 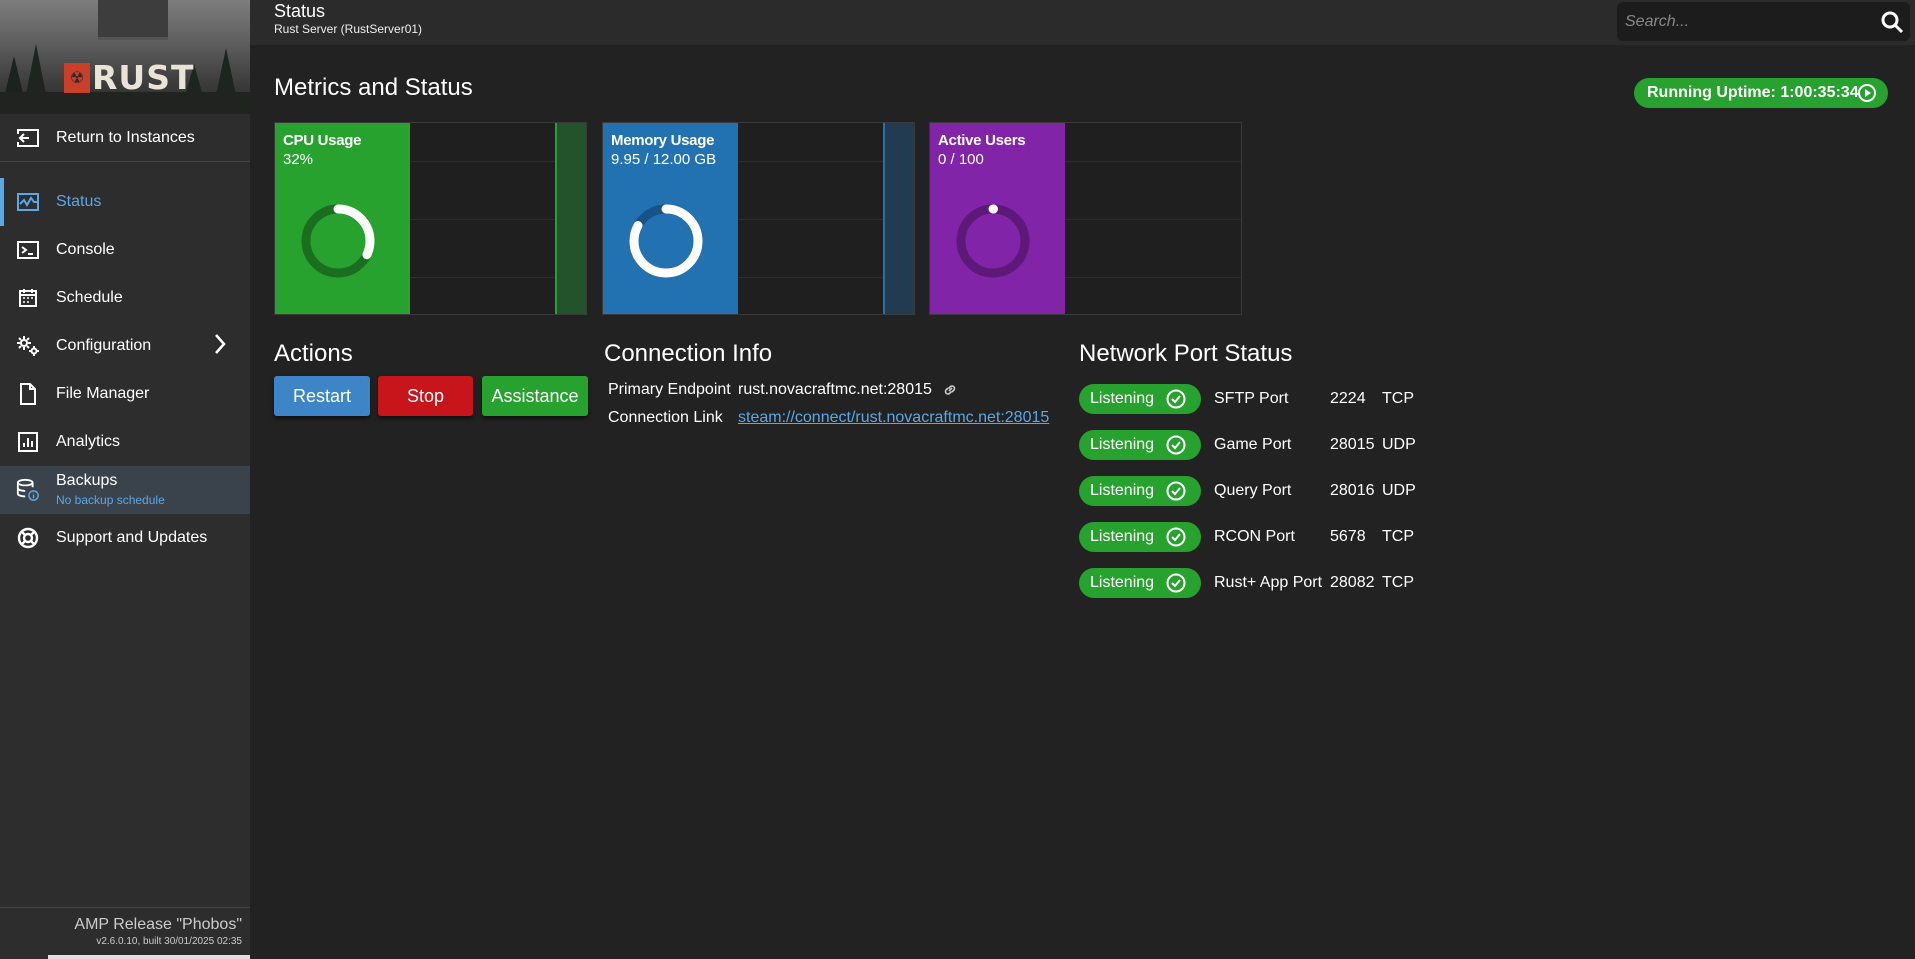 I want to click on sidebar-footer-divider, so click(x=125, y=907).